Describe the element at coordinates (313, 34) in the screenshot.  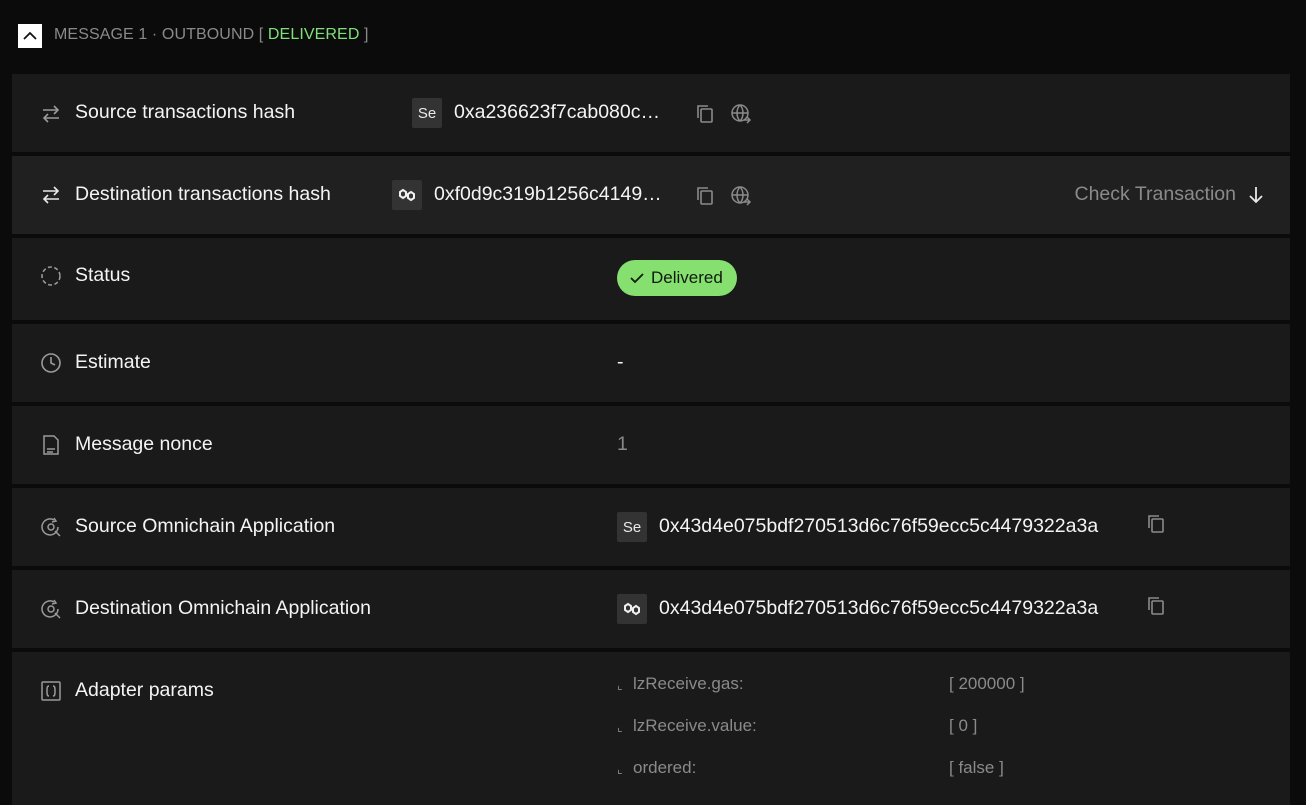
I see `message-status: DELIVERED` at that location.